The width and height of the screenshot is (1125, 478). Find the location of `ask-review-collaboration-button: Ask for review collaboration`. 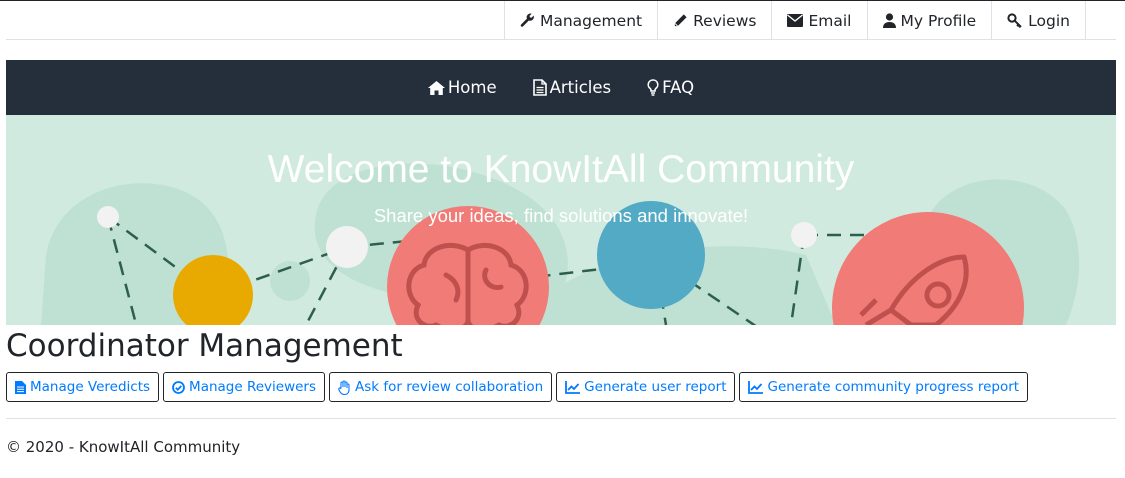

ask-review-collaboration-button: Ask for review collaboration is located at coordinates (441, 387).